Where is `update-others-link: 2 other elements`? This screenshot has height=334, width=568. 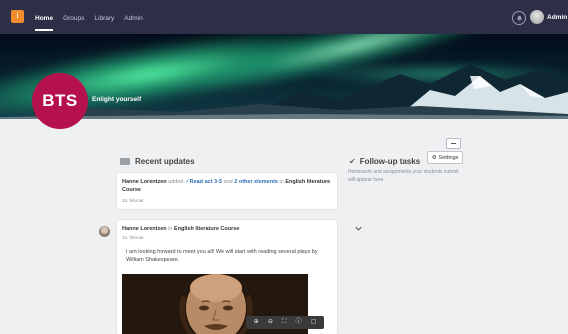 update-others-link: 2 other elements is located at coordinates (256, 182).